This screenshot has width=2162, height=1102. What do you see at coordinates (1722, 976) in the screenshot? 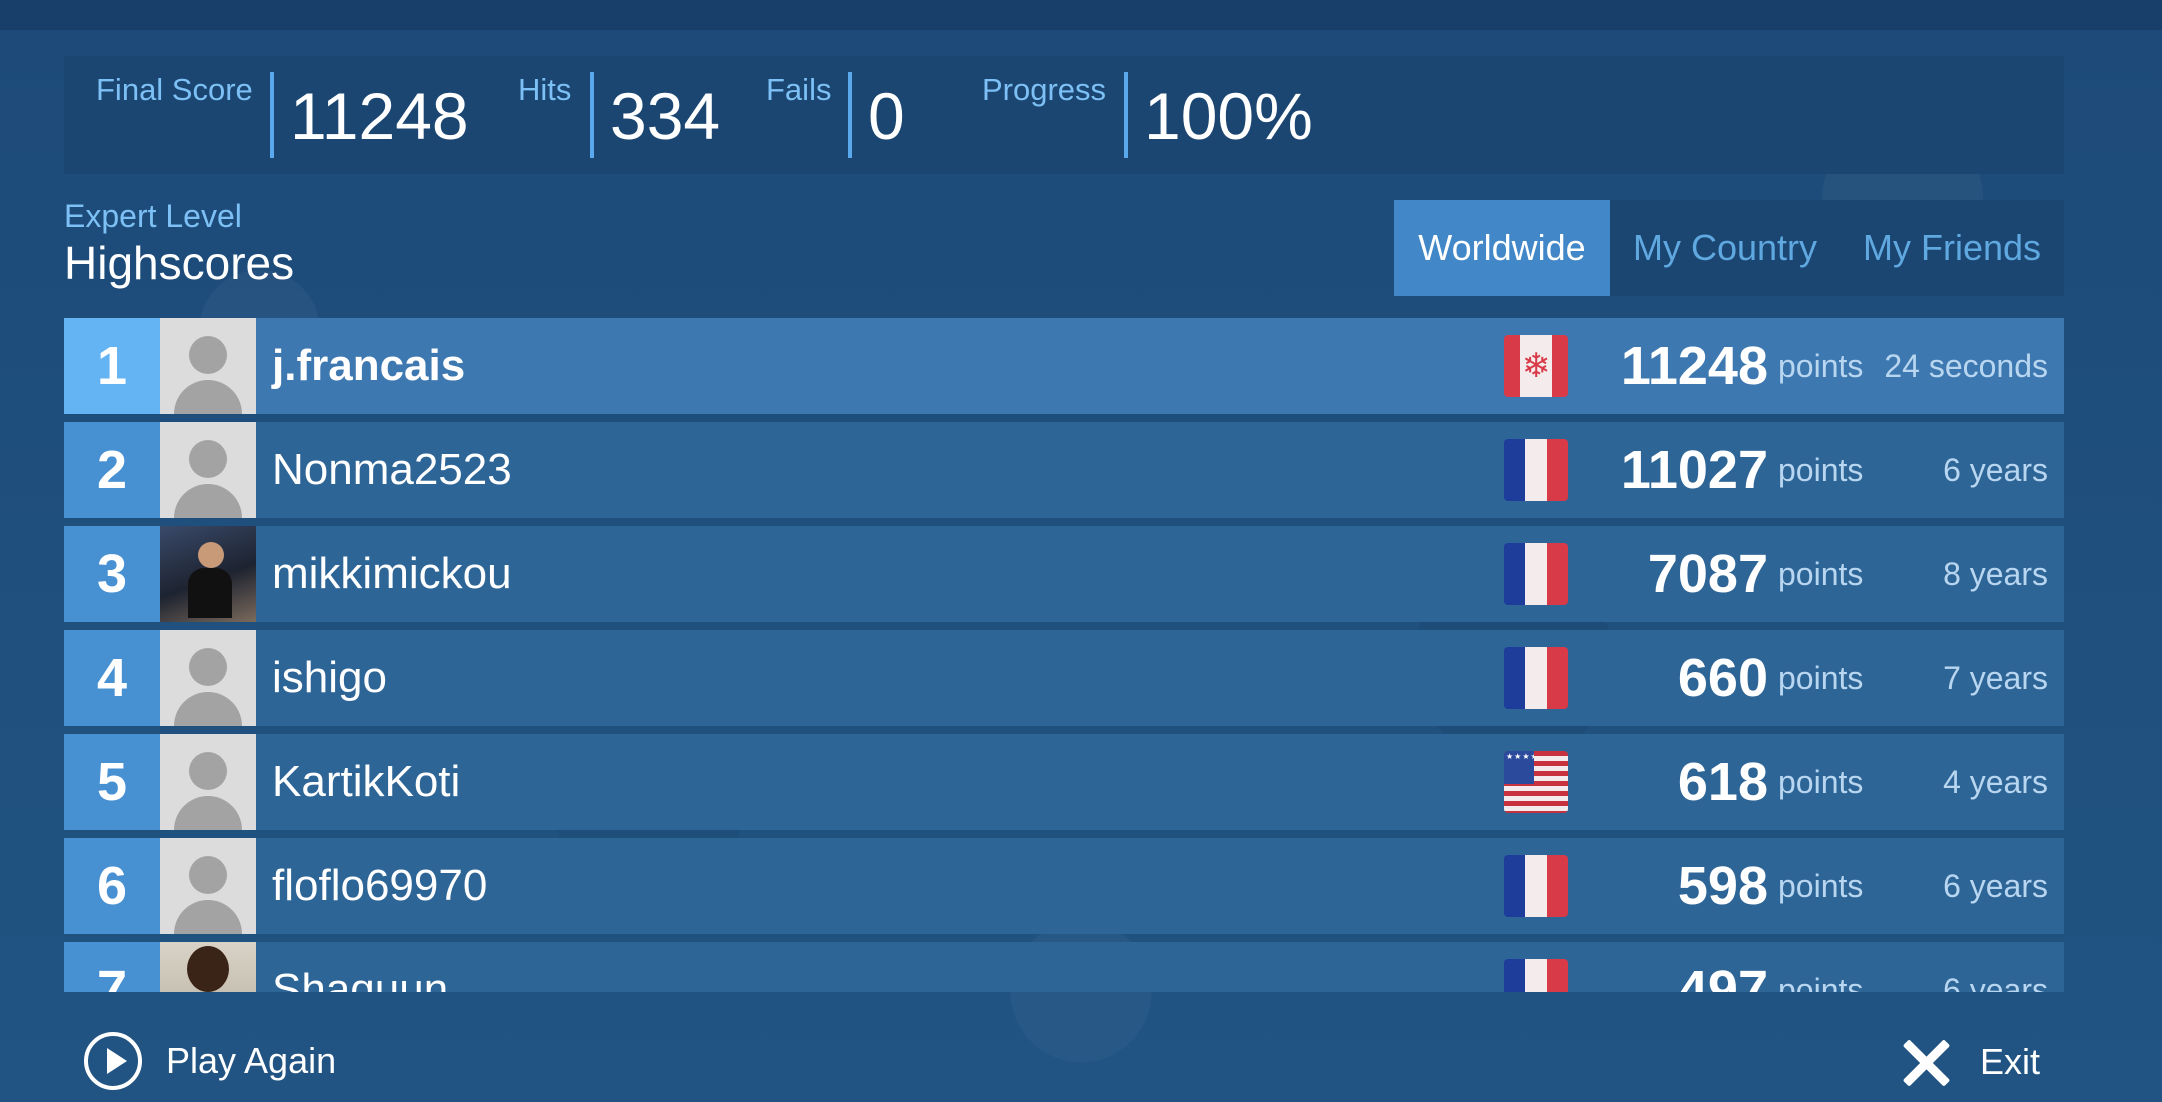
I see `player-score: 497` at bounding box center [1722, 976].